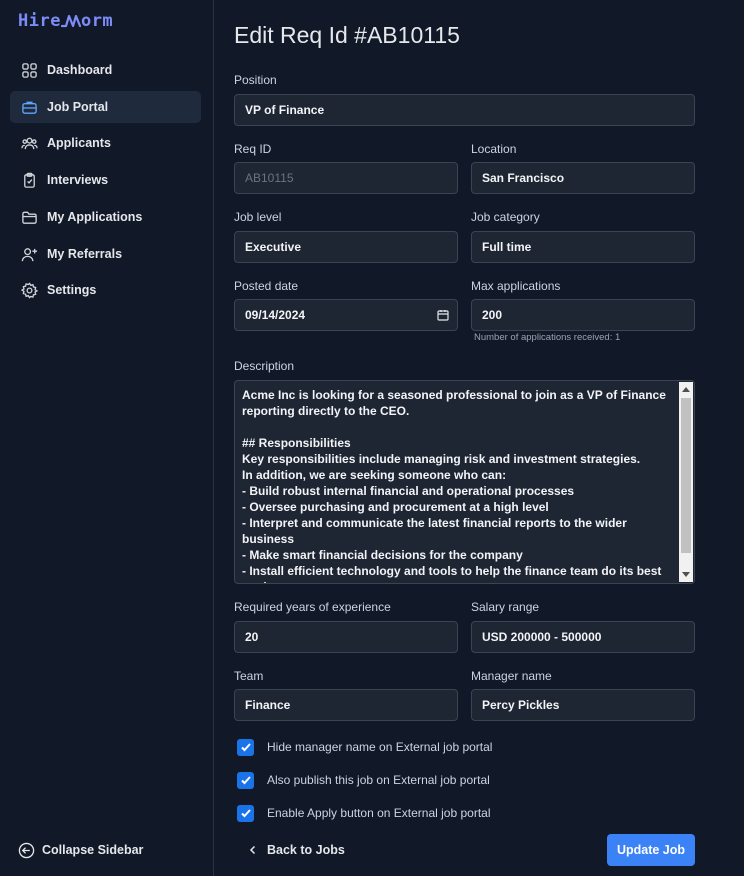 Image resolution: width=744 pixels, height=876 pixels. Describe the element at coordinates (346, 705) in the screenshot. I see `team-input: Finance` at that location.